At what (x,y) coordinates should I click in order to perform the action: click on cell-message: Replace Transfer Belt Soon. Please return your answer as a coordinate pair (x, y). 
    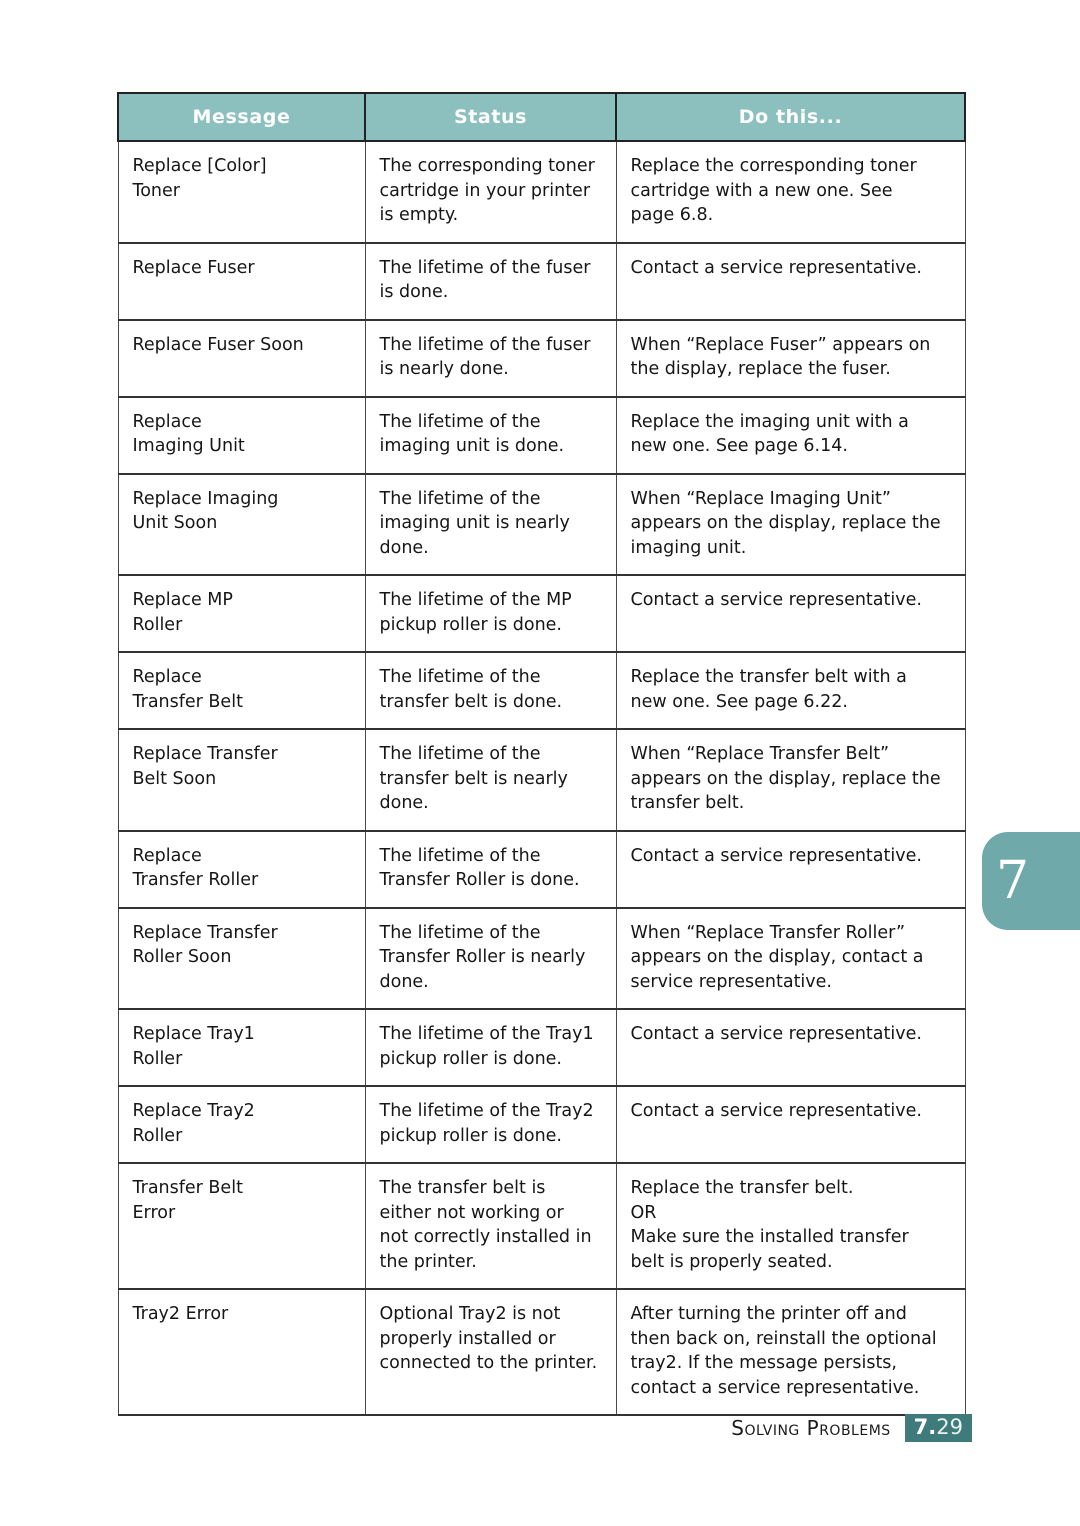
    Looking at the image, I should click on (241, 779).